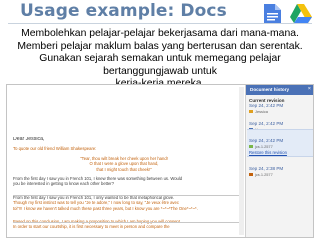  Describe the element at coordinates (280, 153) in the screenshot. I see `restore-revision-link: Restore this revision` at that location.